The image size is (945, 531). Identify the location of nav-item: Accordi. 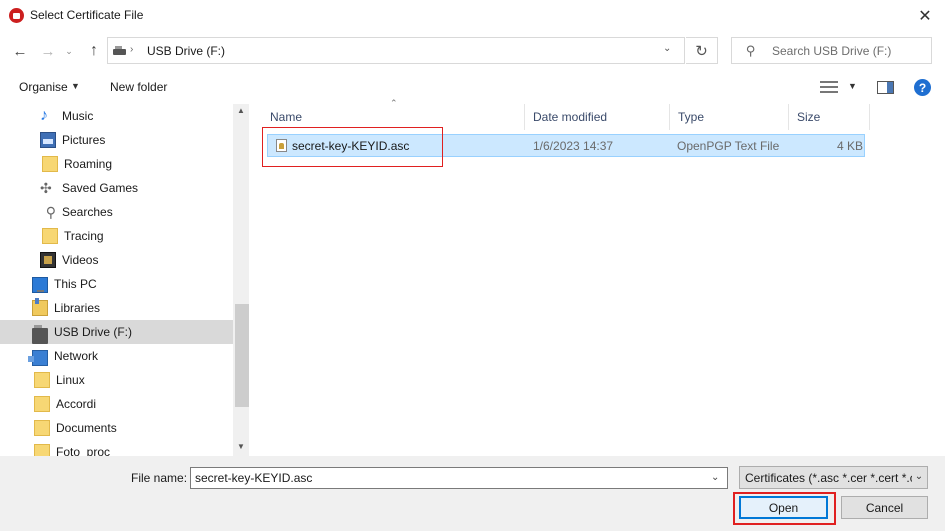
(116, 404).